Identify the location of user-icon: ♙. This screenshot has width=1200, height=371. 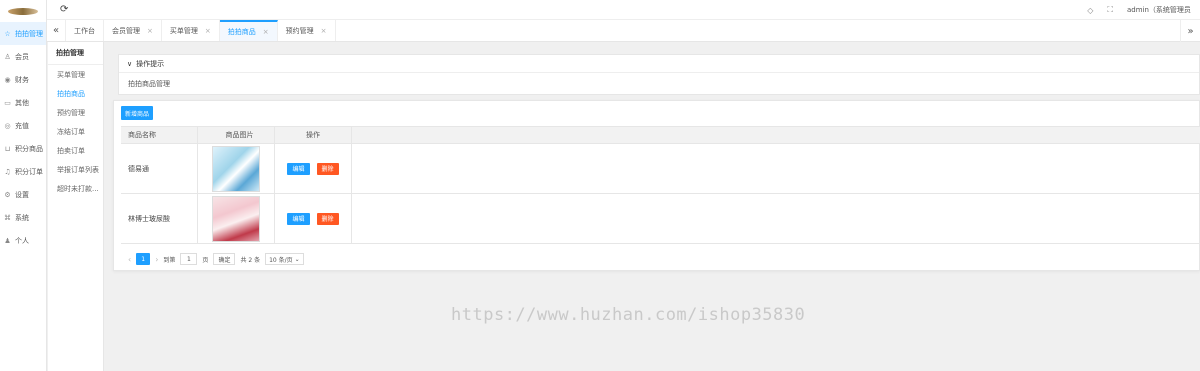
(7, 56).